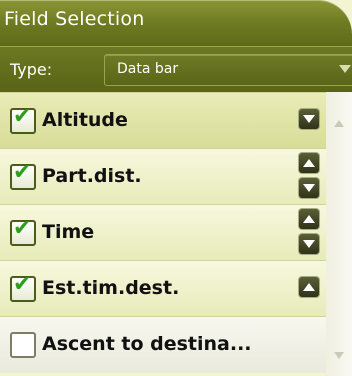  I want to click on type-dropdown: Data bar, so click(228, 70).